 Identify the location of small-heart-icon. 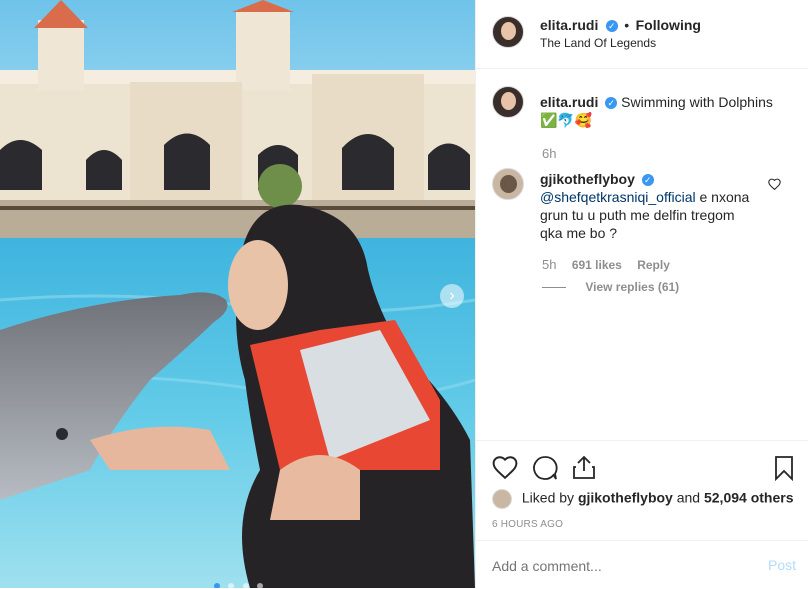
(774, 184).